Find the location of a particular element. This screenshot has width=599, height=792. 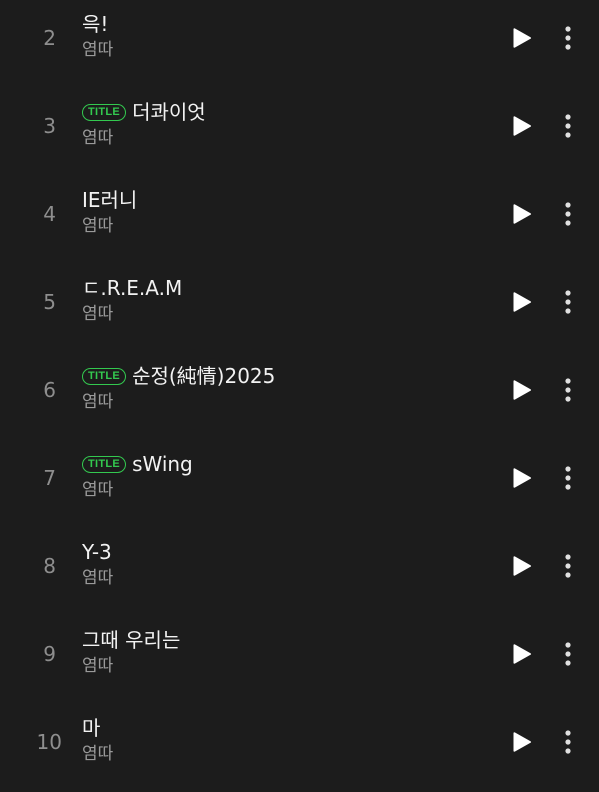

track-info: 윽! 염따 is located at coordinates (282, 36).